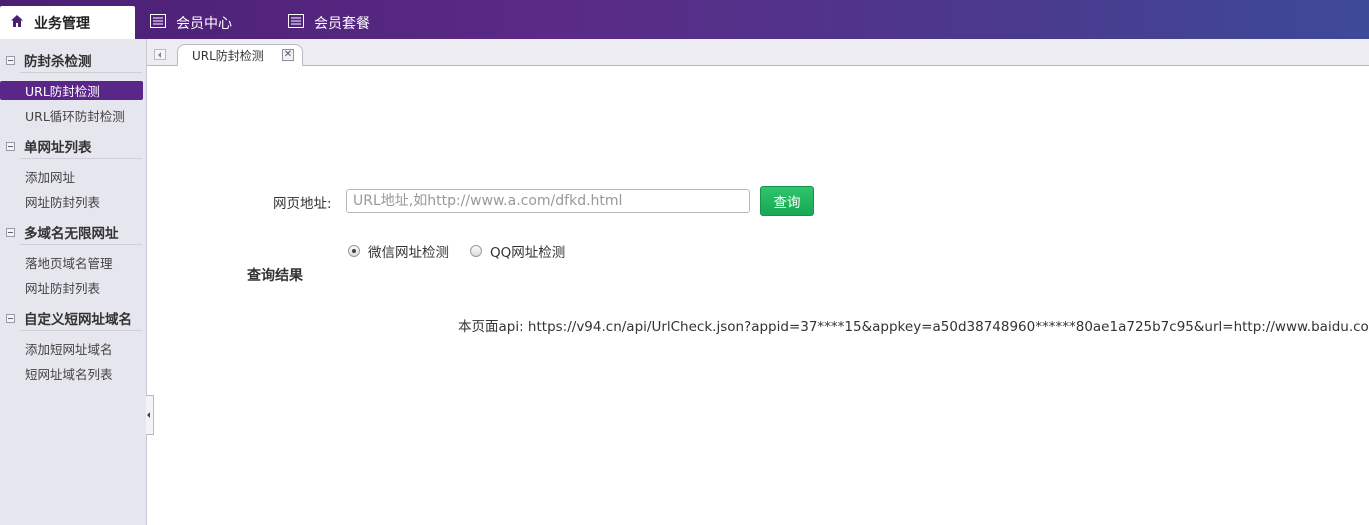 This screenshot has height=525, width=1369. What do you see at coordinates (78, 320) in the screenshot?
I see `sidebar-group-title: 自定义短网址域名` at bounding box center [78, 320].